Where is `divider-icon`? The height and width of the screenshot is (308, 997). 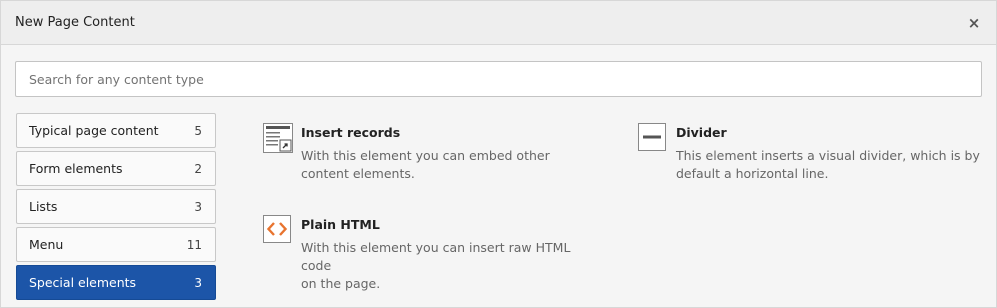 divider-icon is located at coordinates (652, 137).